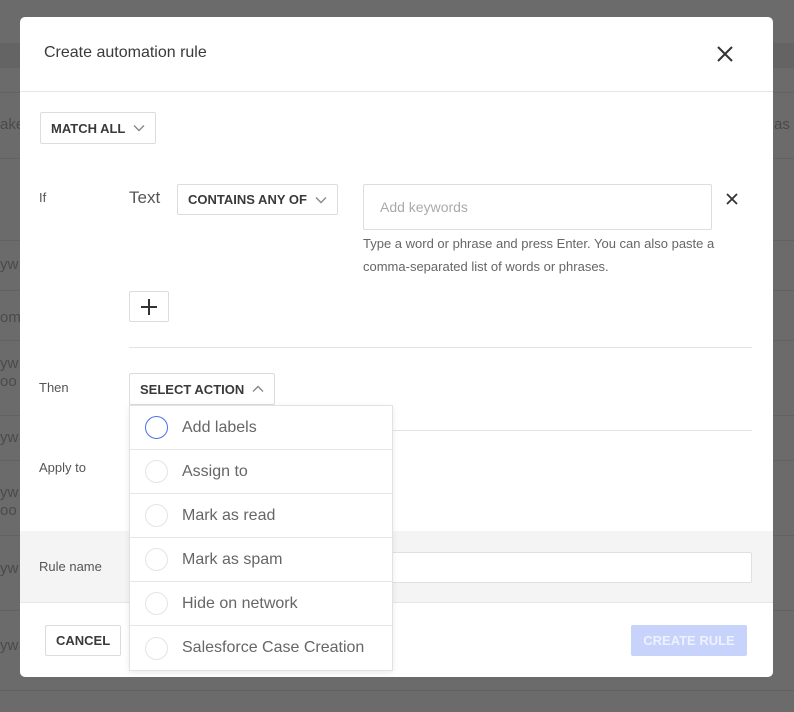  I want to click on action-option-label: Assign to, so click(215, 471).